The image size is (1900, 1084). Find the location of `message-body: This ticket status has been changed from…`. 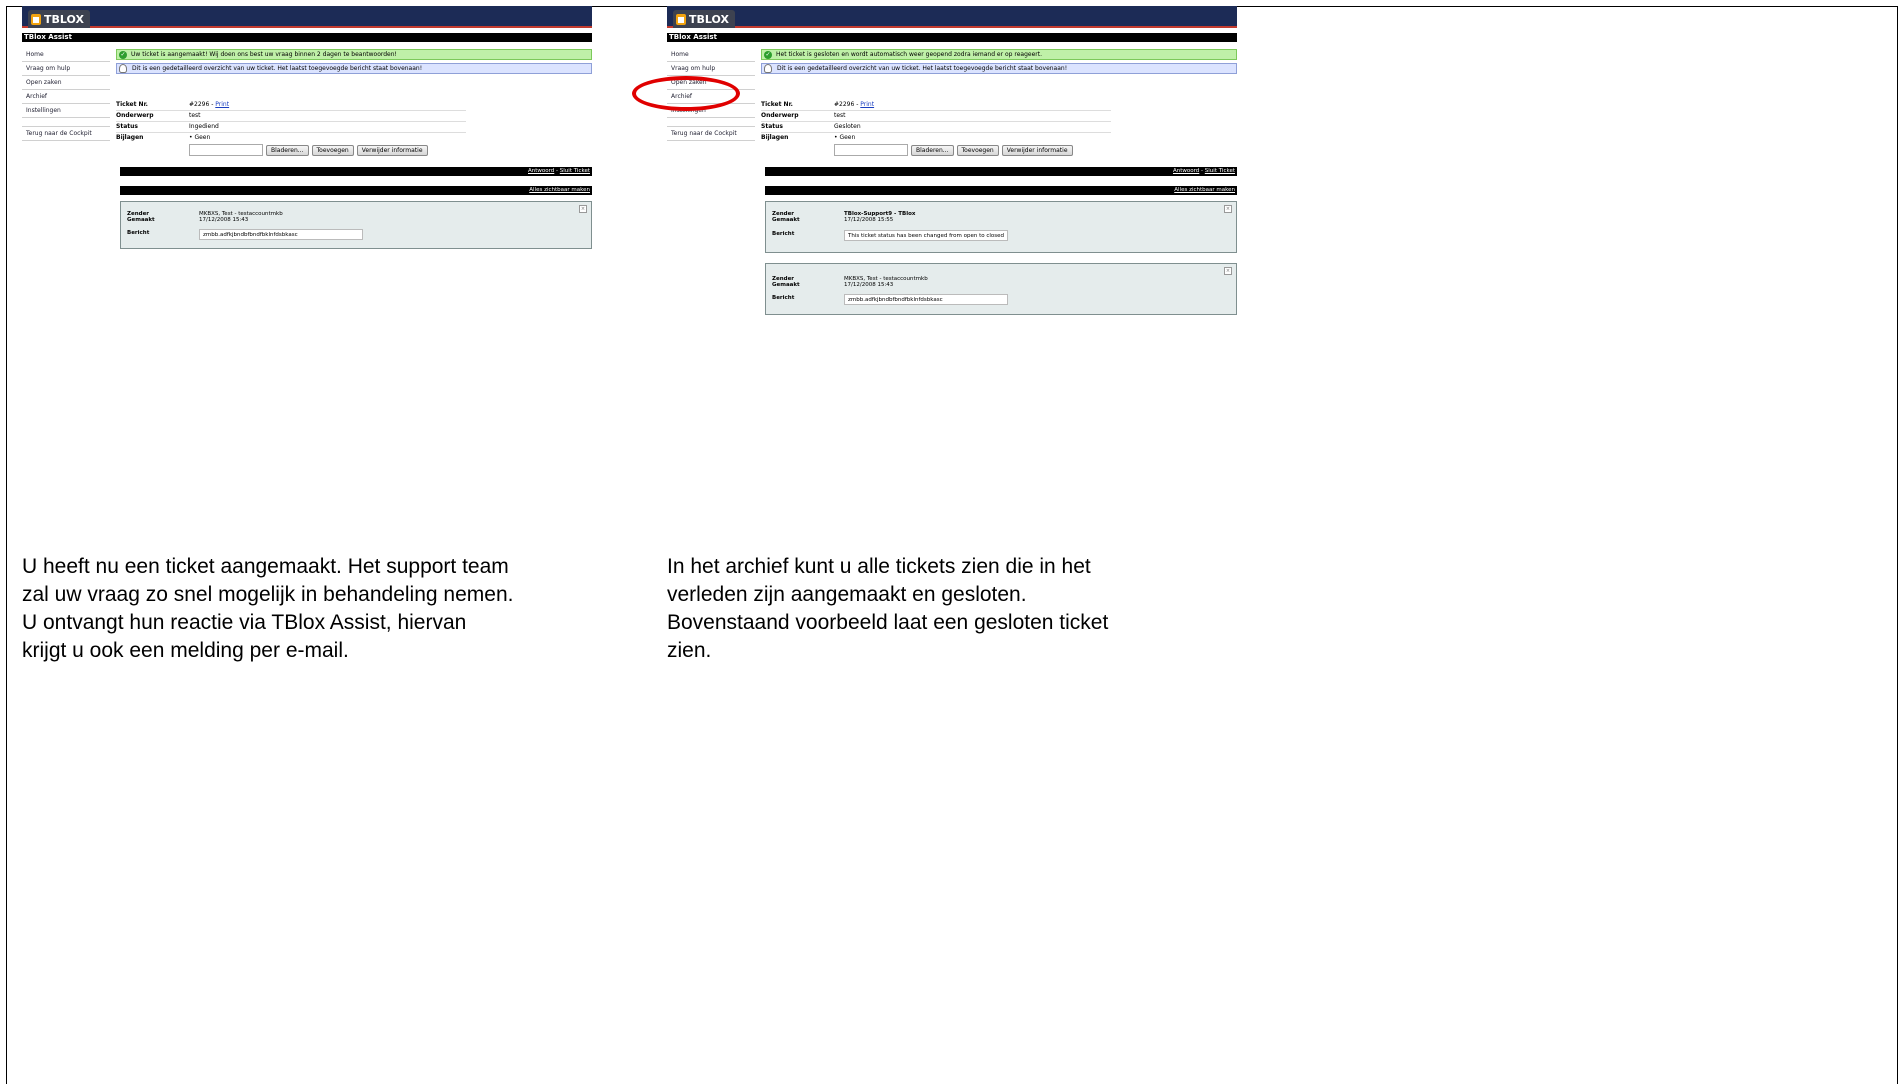

message-body: This ticket status has been changed from… is located at coordinates (926, 235).